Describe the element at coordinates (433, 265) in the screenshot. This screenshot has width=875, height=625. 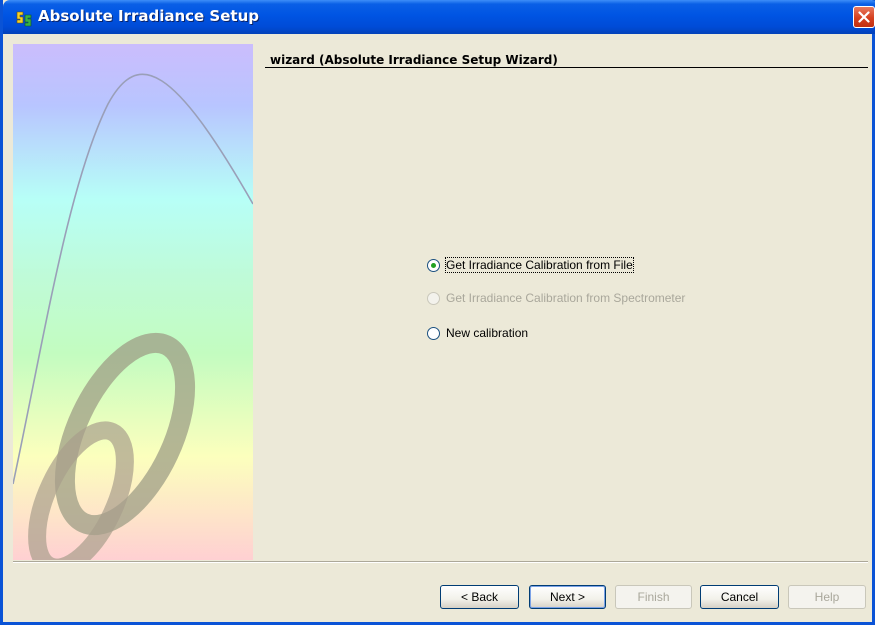
I see `radio-button-selected` at that location.